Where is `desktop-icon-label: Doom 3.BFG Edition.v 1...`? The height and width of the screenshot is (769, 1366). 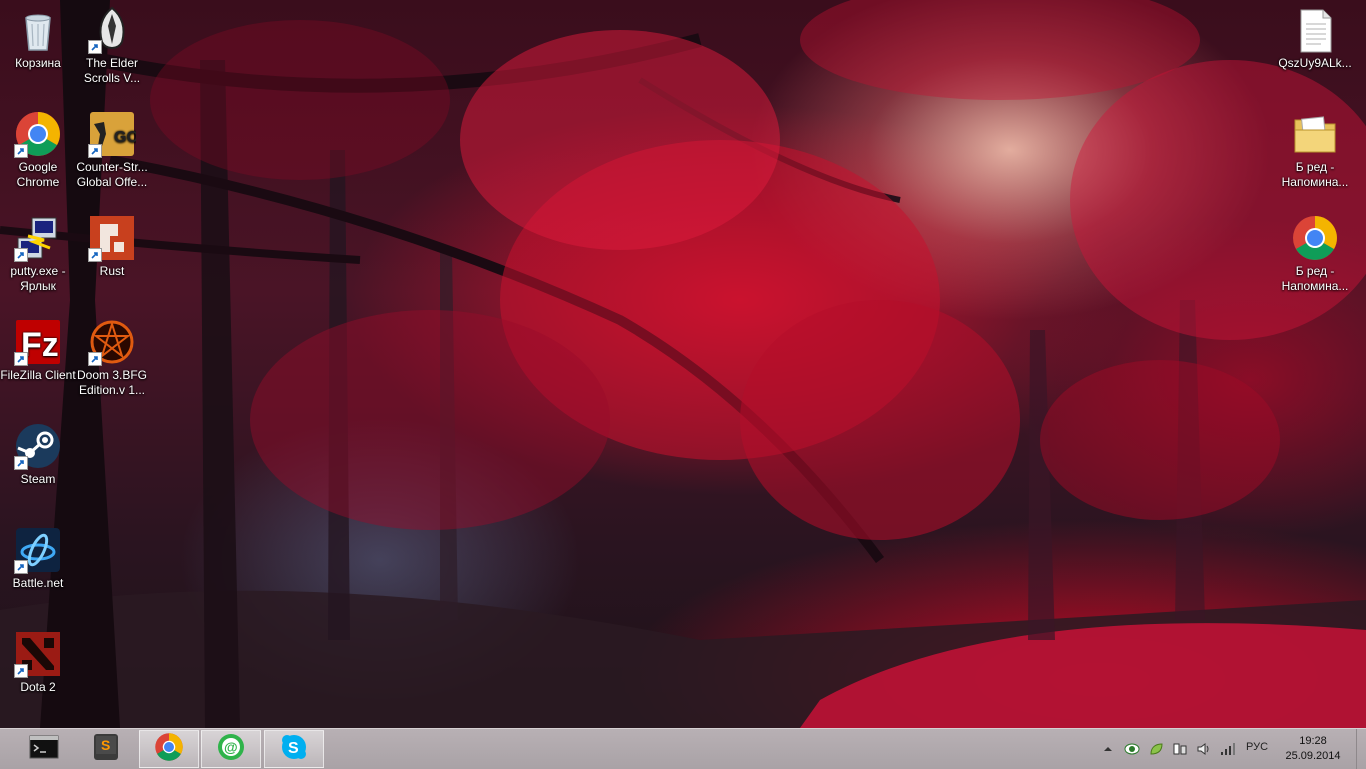 desktop-icon-label: Doom 3.BFG Edition.v 1... is located at coordinates (112, 382).